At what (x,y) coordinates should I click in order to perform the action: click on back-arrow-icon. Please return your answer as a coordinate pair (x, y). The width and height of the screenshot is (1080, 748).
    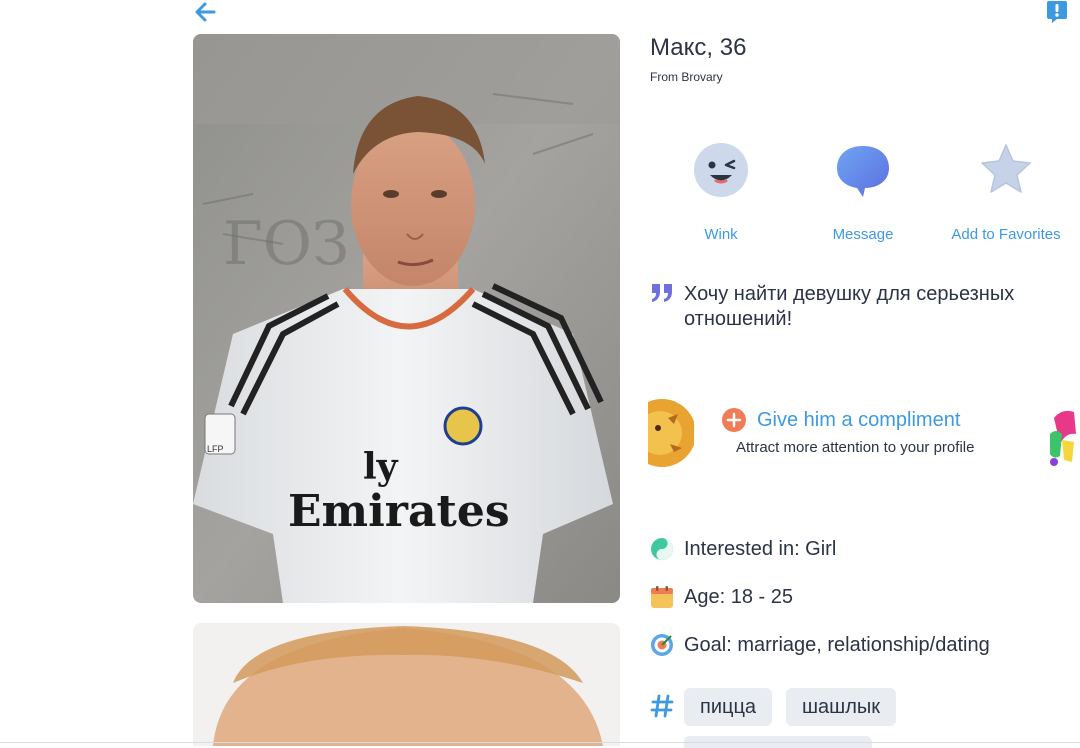
    Looking at the image, I should click on (206, 12).